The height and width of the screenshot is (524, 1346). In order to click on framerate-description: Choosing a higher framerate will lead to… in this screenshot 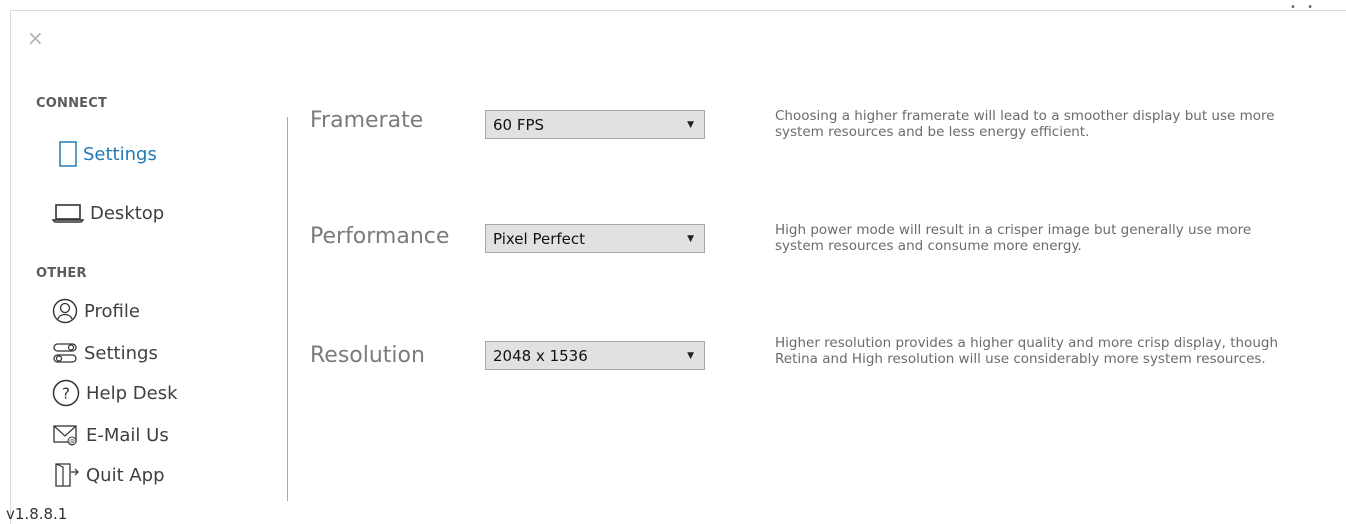, I will do `click(1025, 124)`.